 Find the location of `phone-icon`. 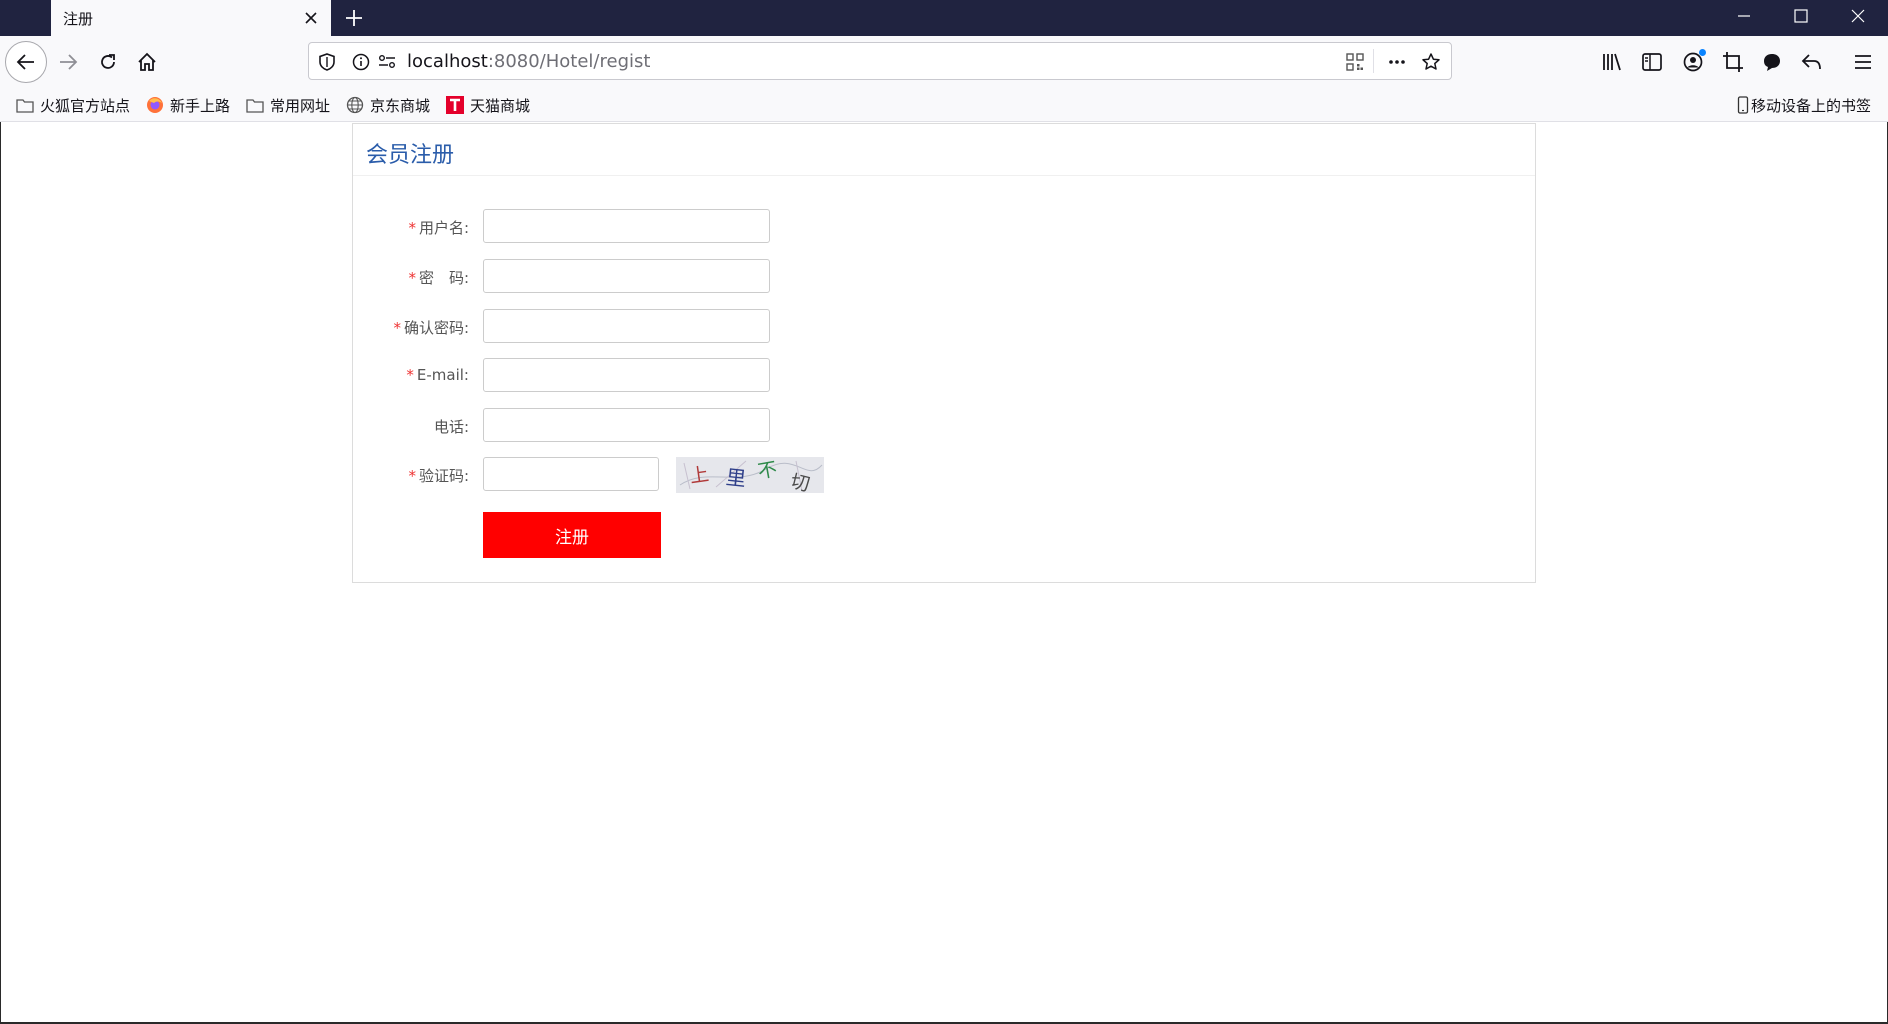

phone-icon is located at coordinates (1743, 105).